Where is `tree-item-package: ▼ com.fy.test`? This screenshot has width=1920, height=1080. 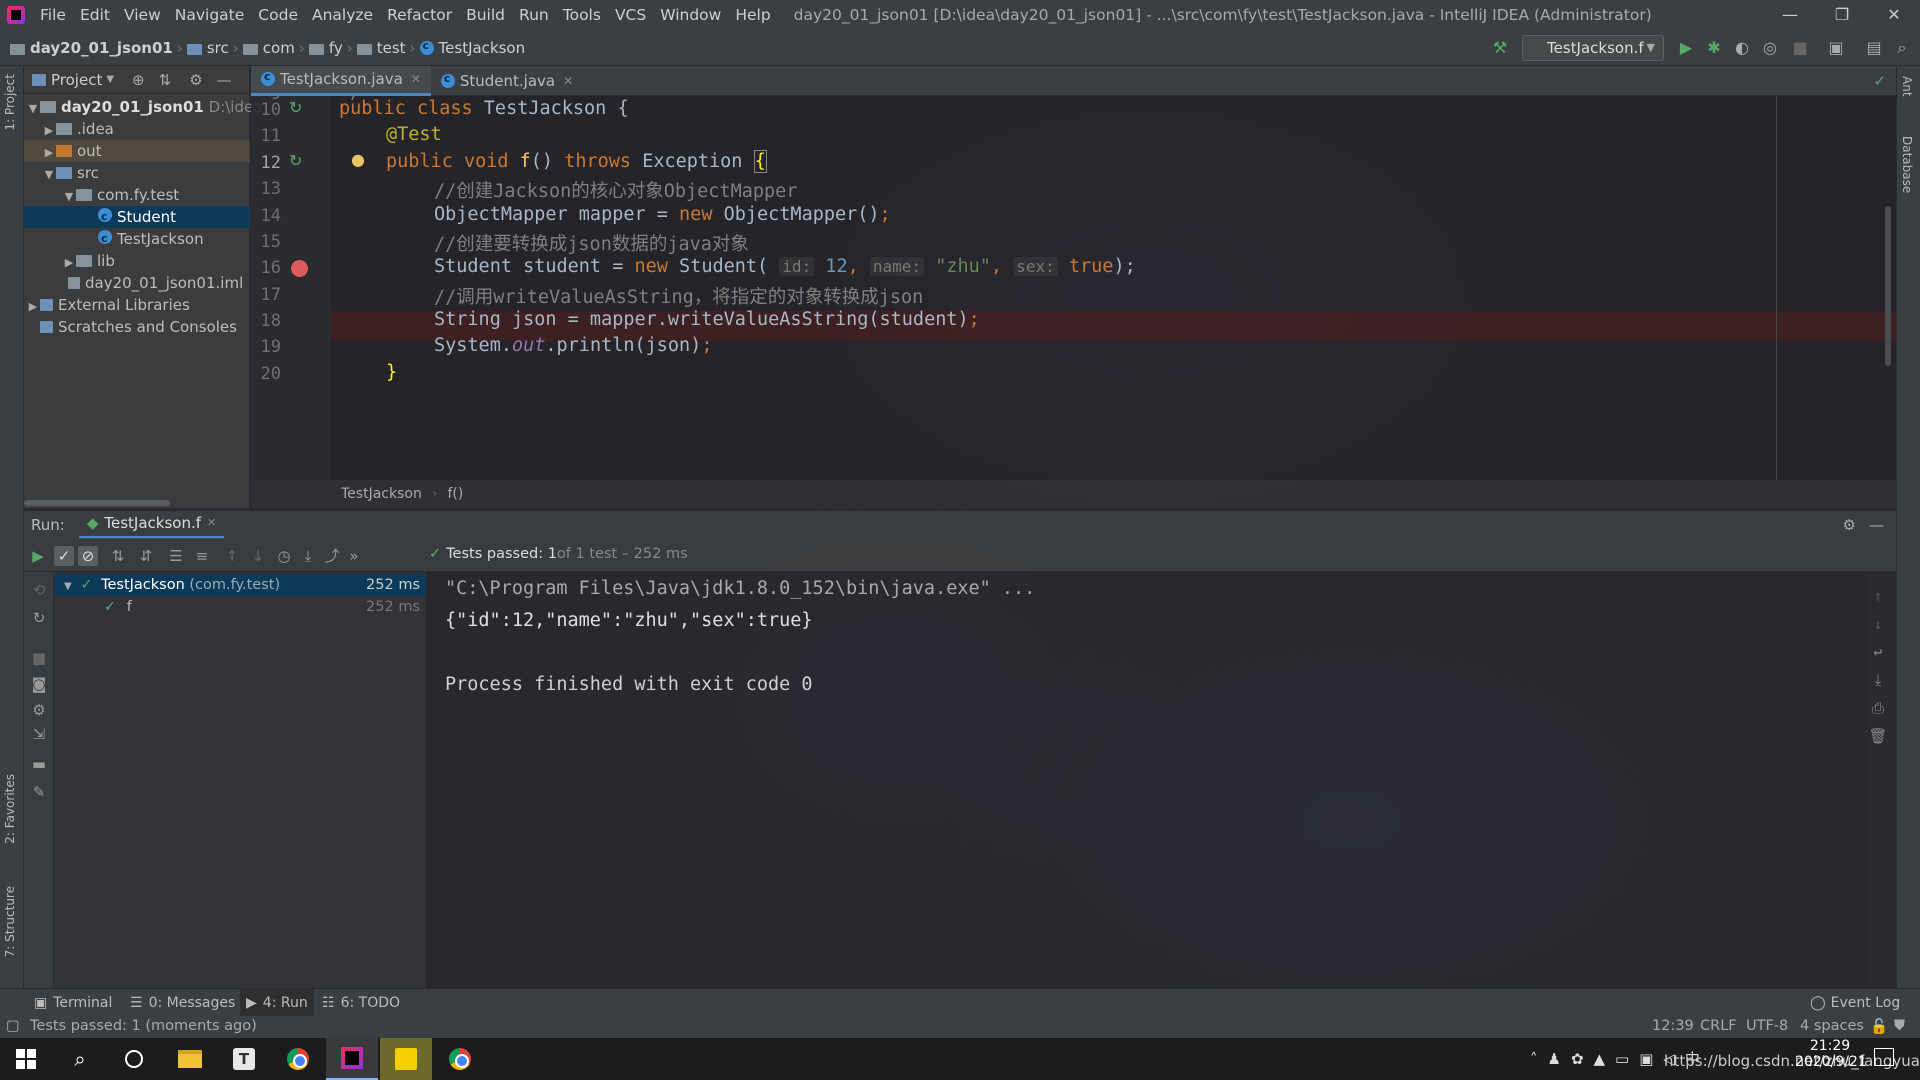 tree-item-package: ▼ com.fy.test is located at coordinates (137, 195).